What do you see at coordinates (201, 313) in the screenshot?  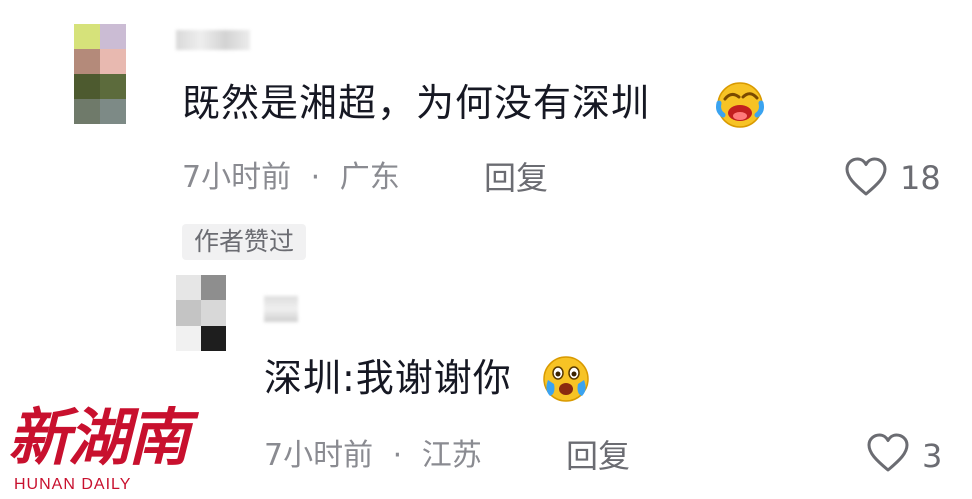 I see `replier-avatar` at bounding box center [201, 313].